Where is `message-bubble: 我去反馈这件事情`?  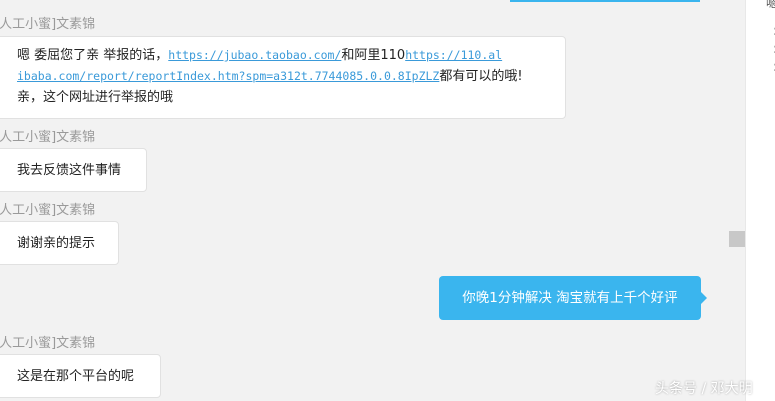
message-bubble: 我去反馈这件事情 is located at coordinates (73, 170).